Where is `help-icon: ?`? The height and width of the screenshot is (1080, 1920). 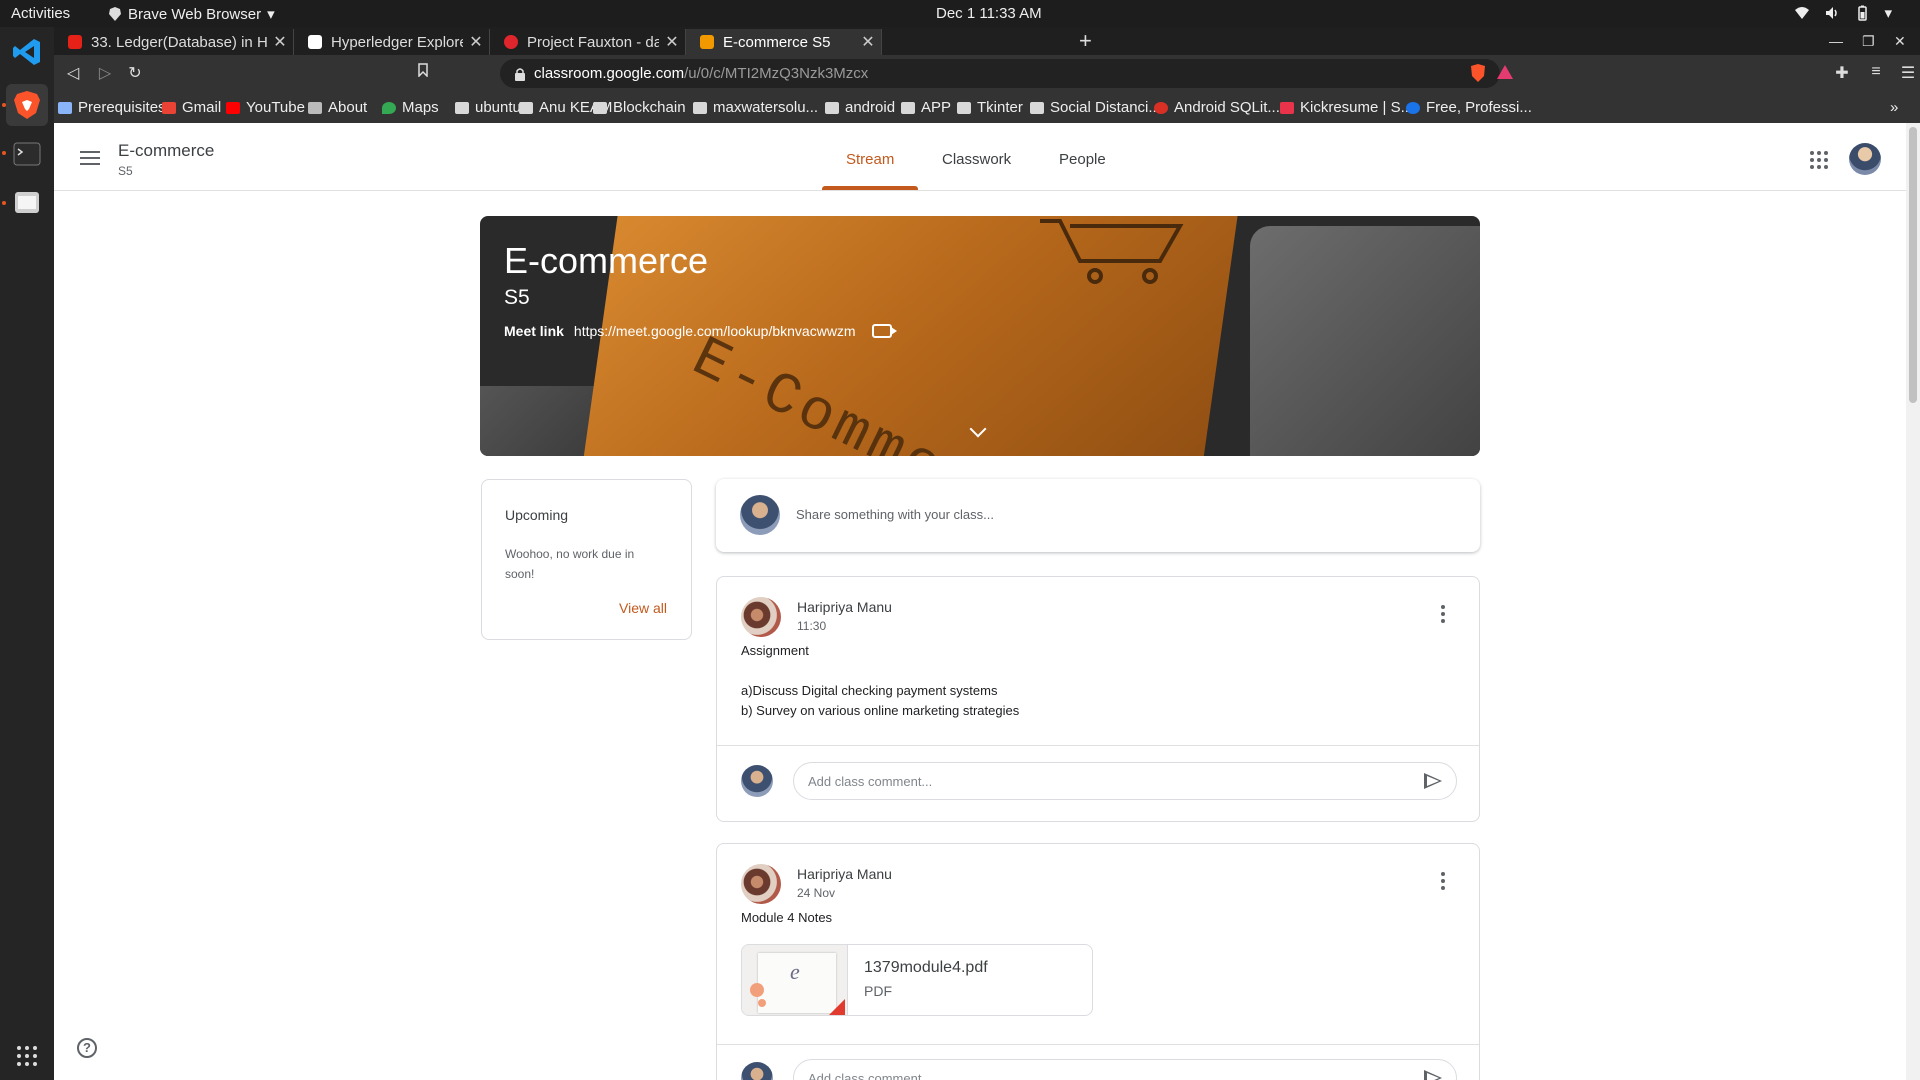 help-icon: ? is located at coordinates (87, 1048).